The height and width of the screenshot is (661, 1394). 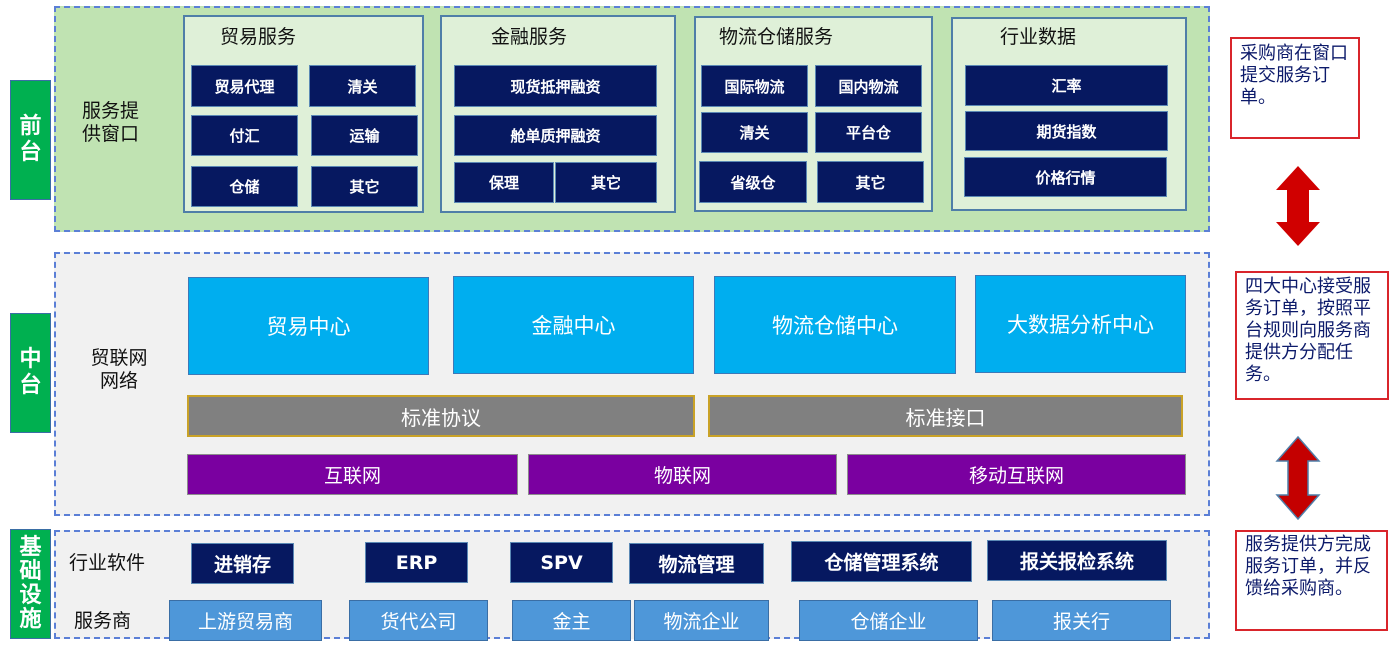 I want to click on group-title-logistics: 物流仓储服务, so click(x=776, y=37).